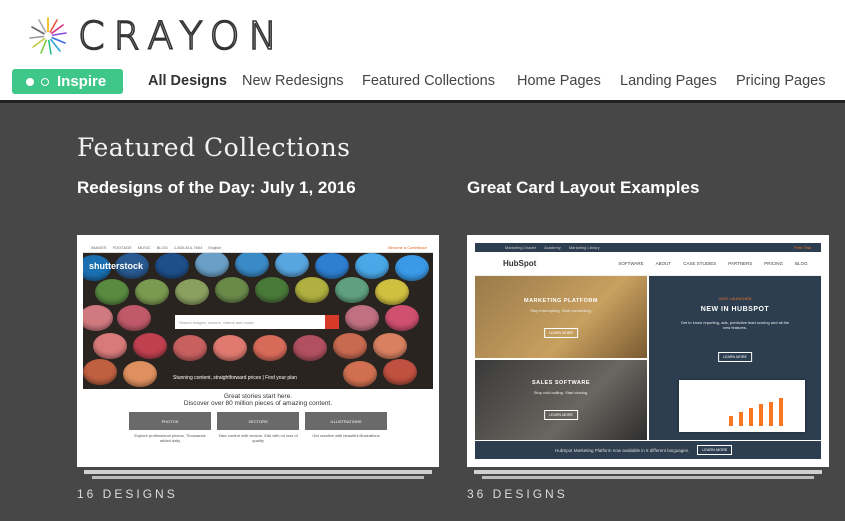  I want to click on toggle-dot-outline-icon, so click(45, 81).